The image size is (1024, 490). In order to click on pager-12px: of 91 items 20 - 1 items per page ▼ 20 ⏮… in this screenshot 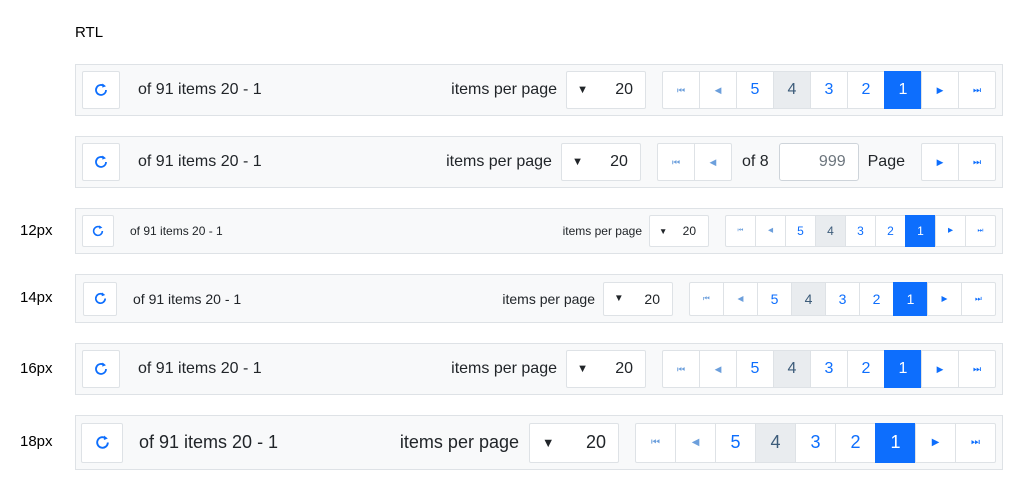, I will do `click(539, 231)`.